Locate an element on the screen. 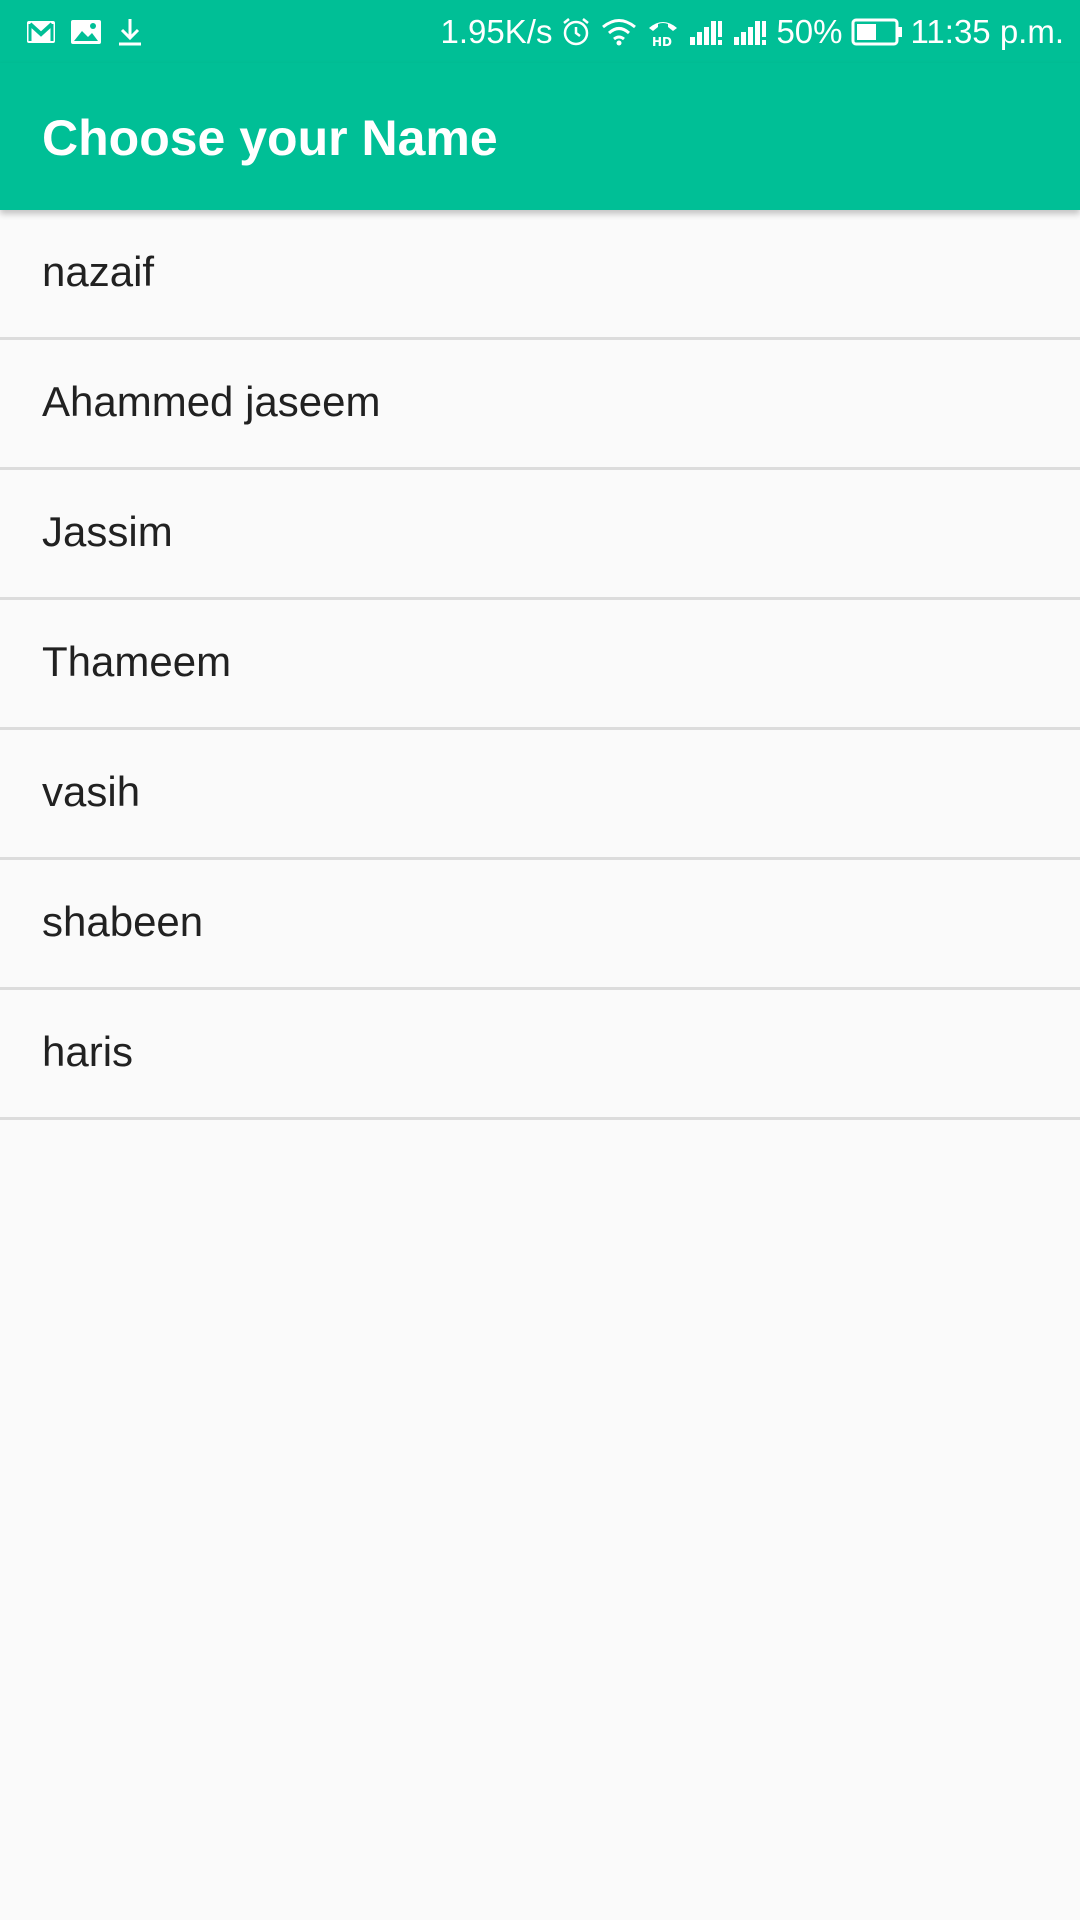 The height and width of the screenshot is (1920, 1080). list-item-thameem: Thameem is located at coordinates (540, 665).